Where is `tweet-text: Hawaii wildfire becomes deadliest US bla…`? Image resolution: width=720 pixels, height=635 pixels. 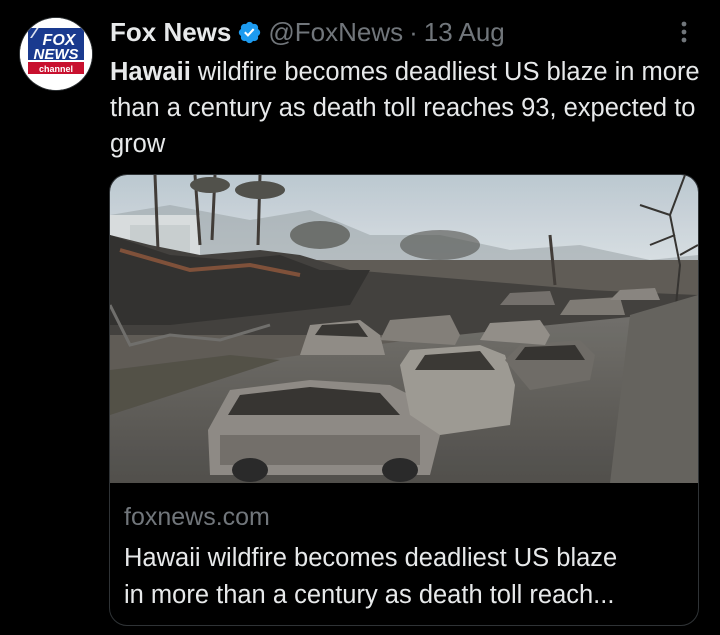
tweet-text: Hawaii wildfire becomes deadliest US bla… is located at coordinates (407, 108).